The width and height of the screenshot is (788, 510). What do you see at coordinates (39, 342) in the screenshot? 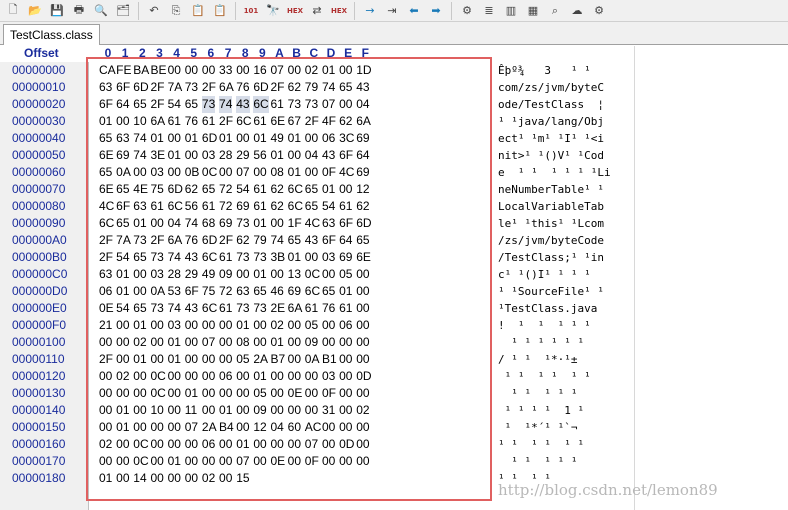
I see `offset-cell: 00000100` at bounding box center [39, 342].